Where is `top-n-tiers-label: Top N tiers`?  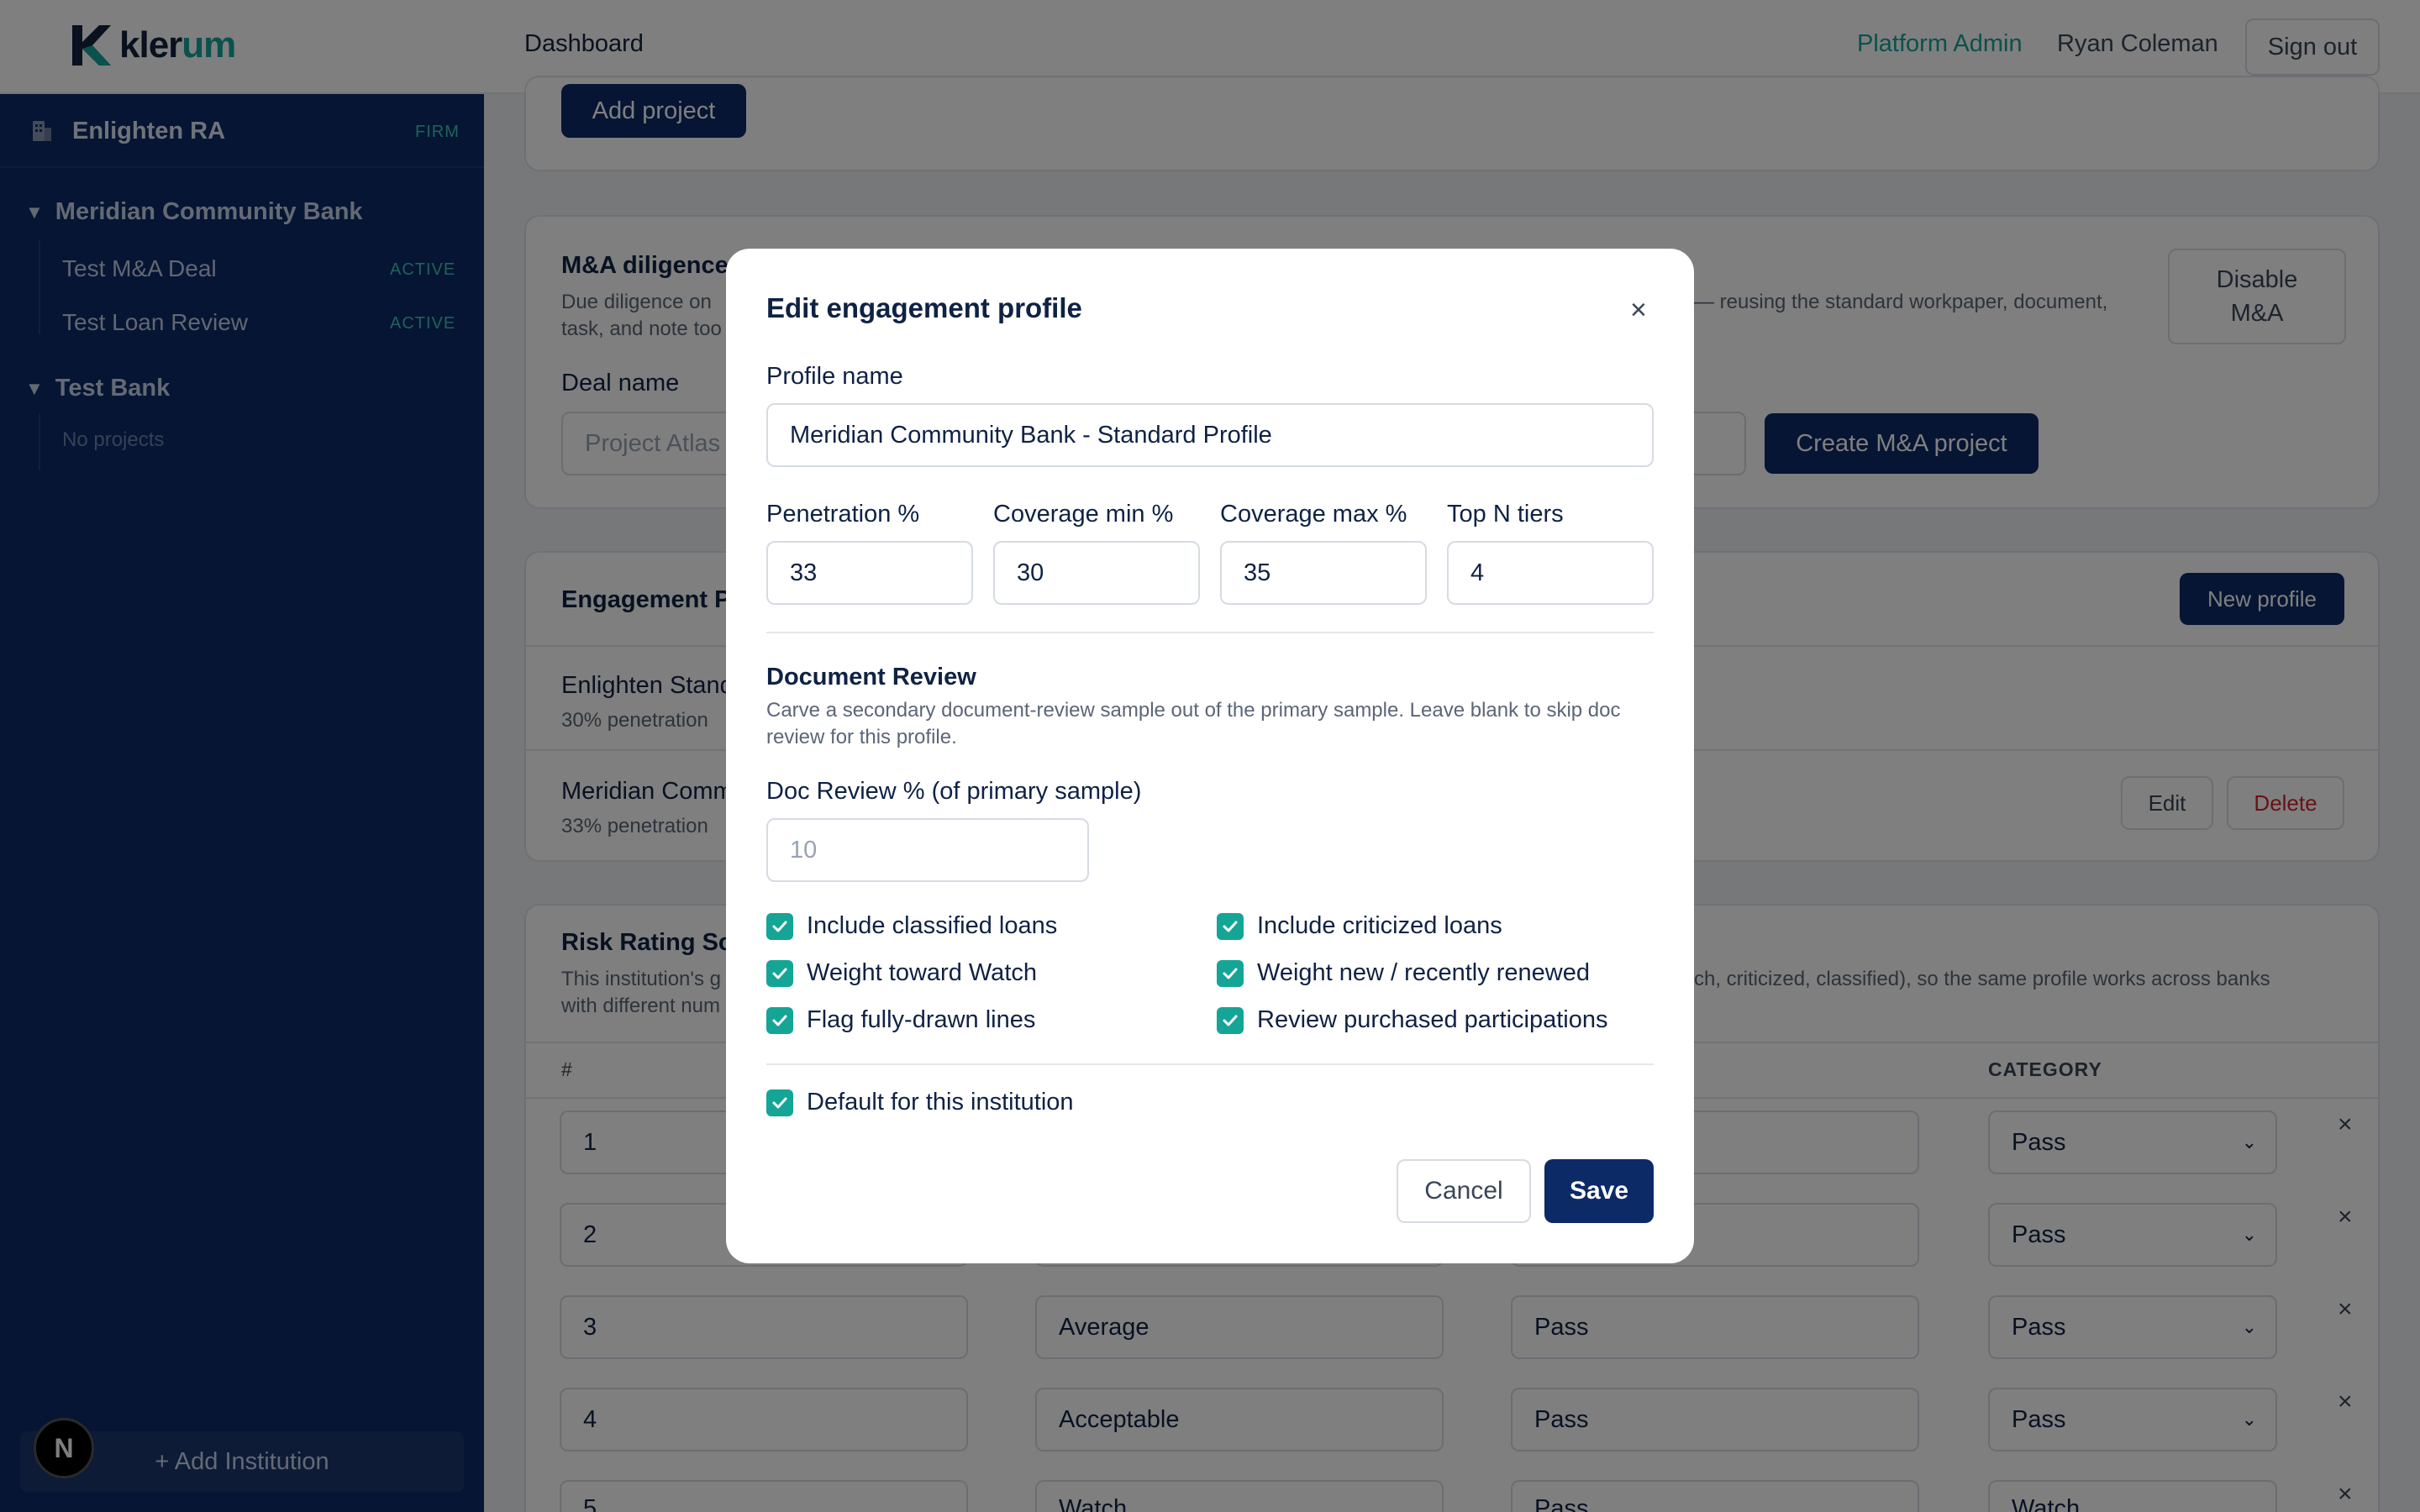 top-n-tiers-label: Top N tiers is located at coordinates (1505, 514).